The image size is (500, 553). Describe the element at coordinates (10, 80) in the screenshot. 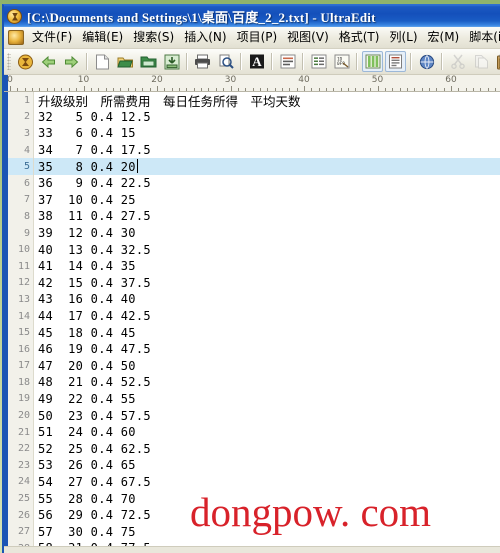

I see `ruler-label: 0` at that location.